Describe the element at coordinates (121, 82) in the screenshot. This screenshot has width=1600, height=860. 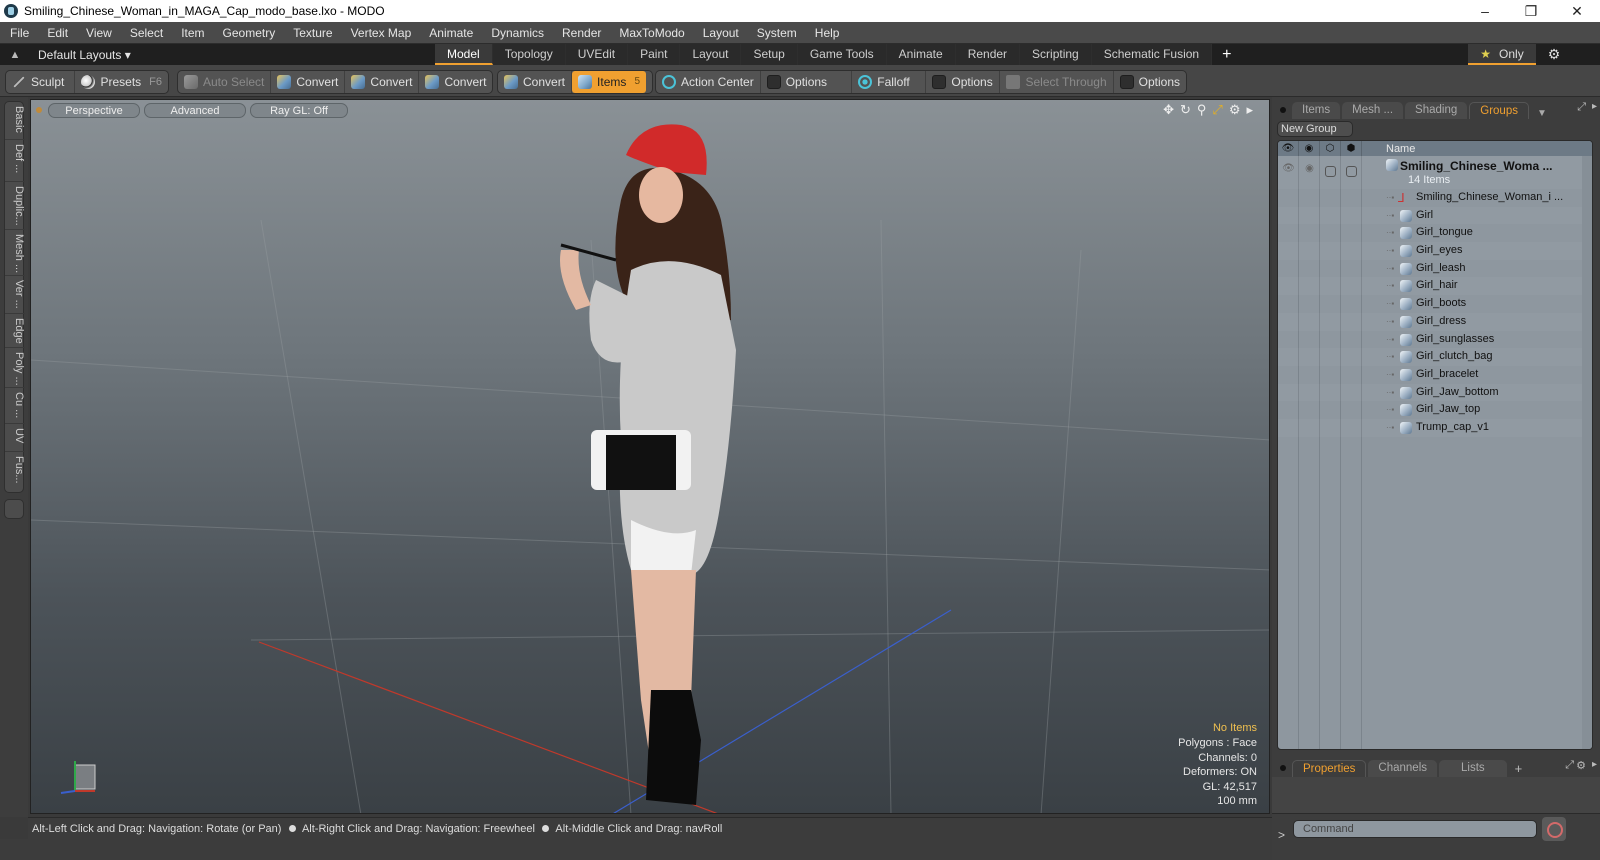
I see `presets-button: Presets F6` at that location.